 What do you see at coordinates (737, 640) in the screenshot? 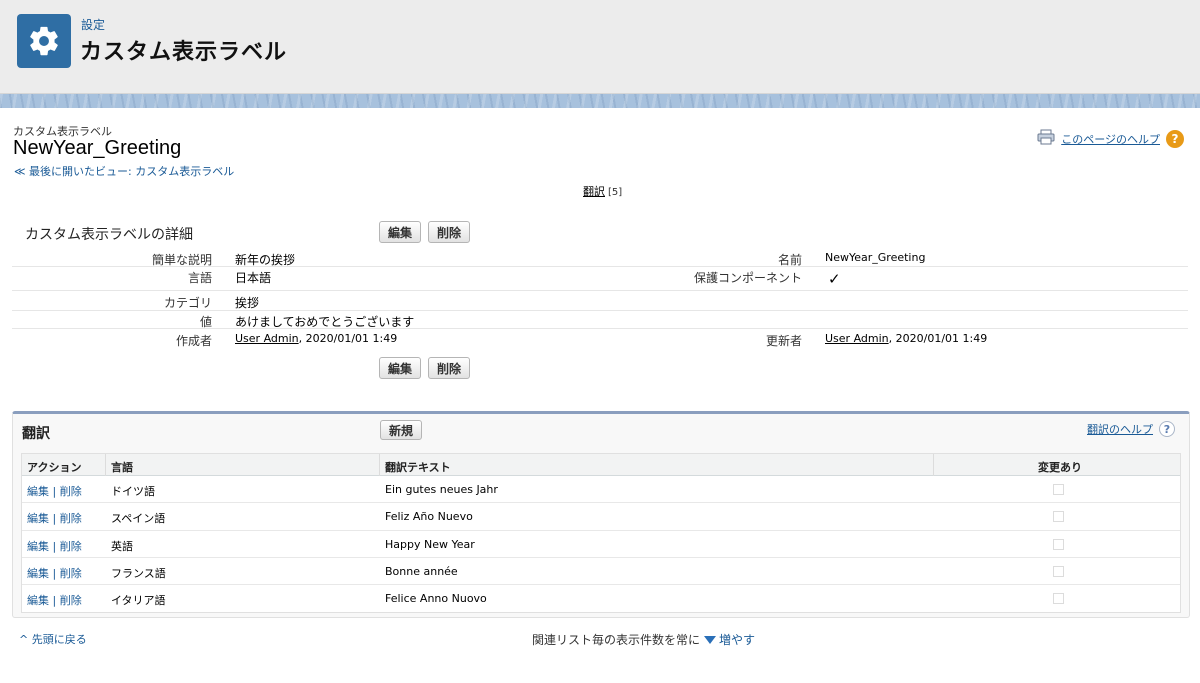
I see `show-more-link: 増やす` at bounding box center [737, 640].